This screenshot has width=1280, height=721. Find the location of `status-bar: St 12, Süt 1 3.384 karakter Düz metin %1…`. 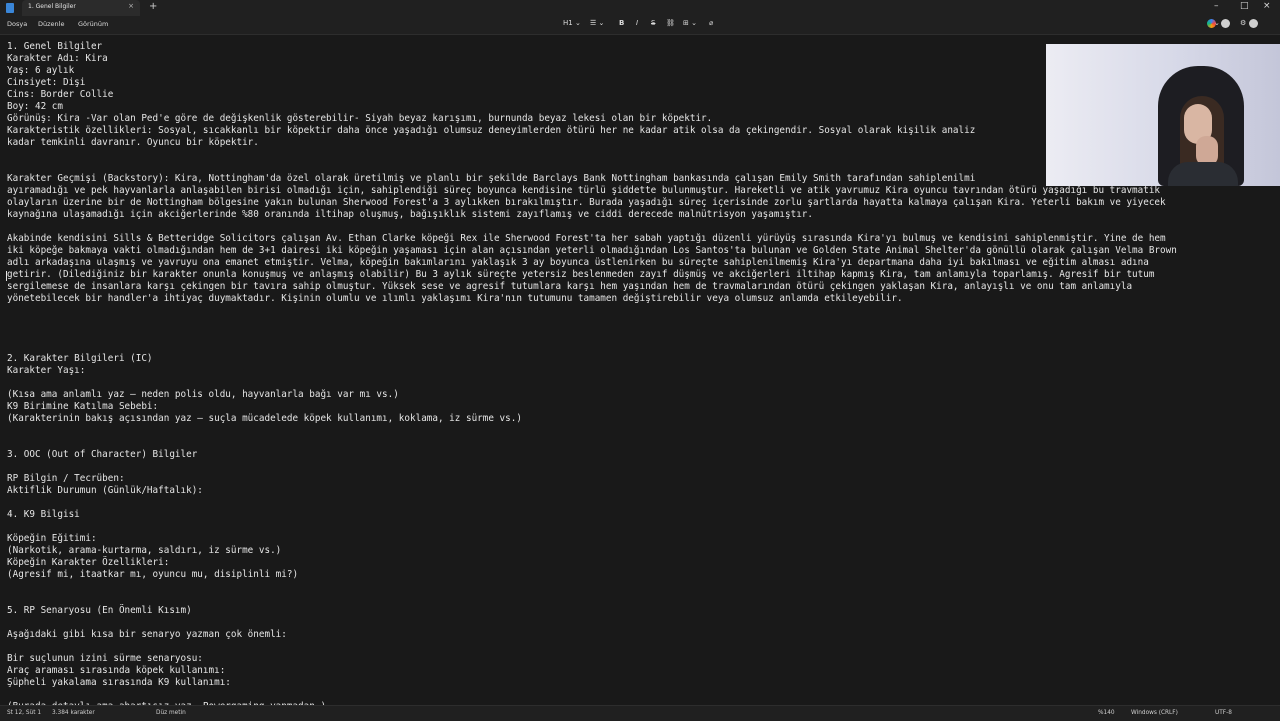

status-bar: St 12, Süt 1 3.384 karakter Düz metin %1… is located at coordinates (640, 713).